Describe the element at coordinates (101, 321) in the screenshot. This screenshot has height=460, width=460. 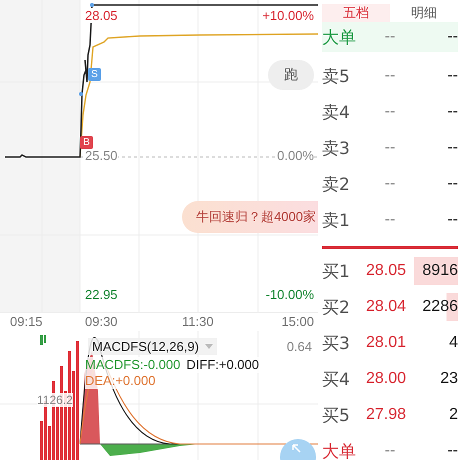
I see `time-label: 09:30` at that location.